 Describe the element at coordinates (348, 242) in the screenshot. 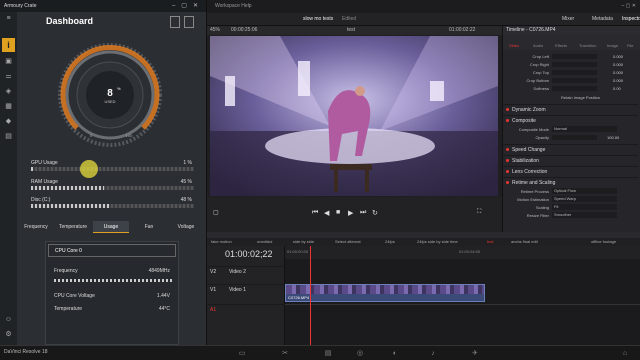

I see `timeline-tab: Select alternat` at that location.